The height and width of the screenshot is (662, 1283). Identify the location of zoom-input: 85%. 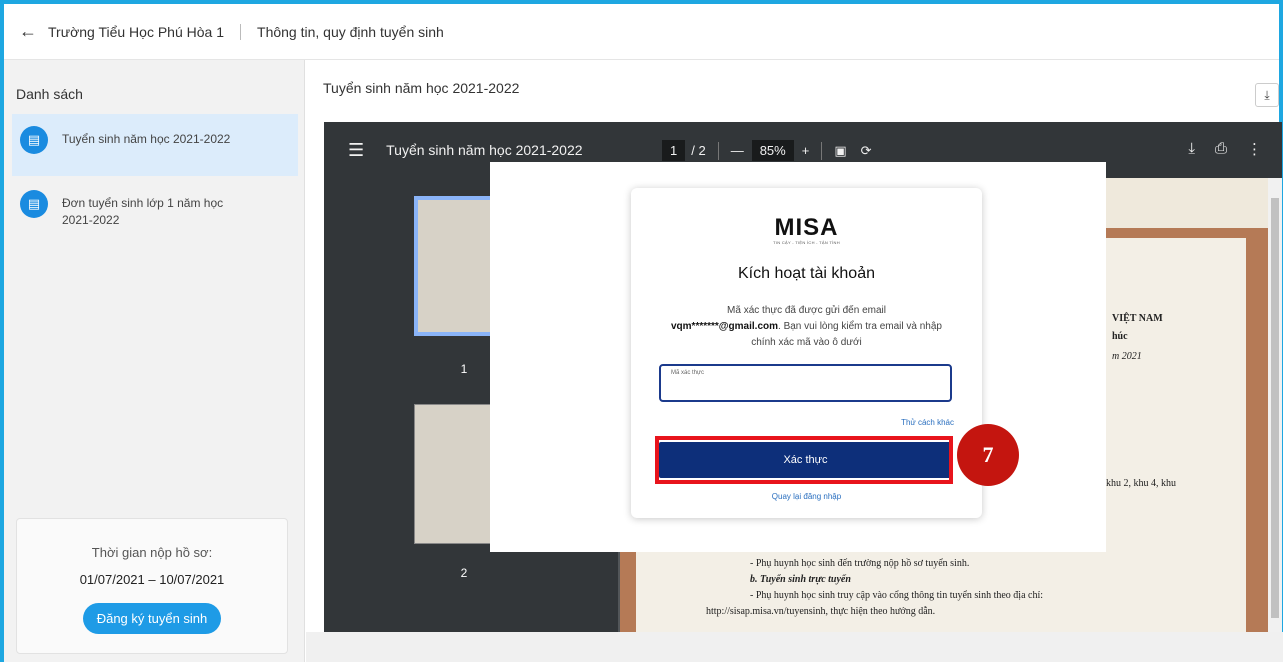
(772, 150).